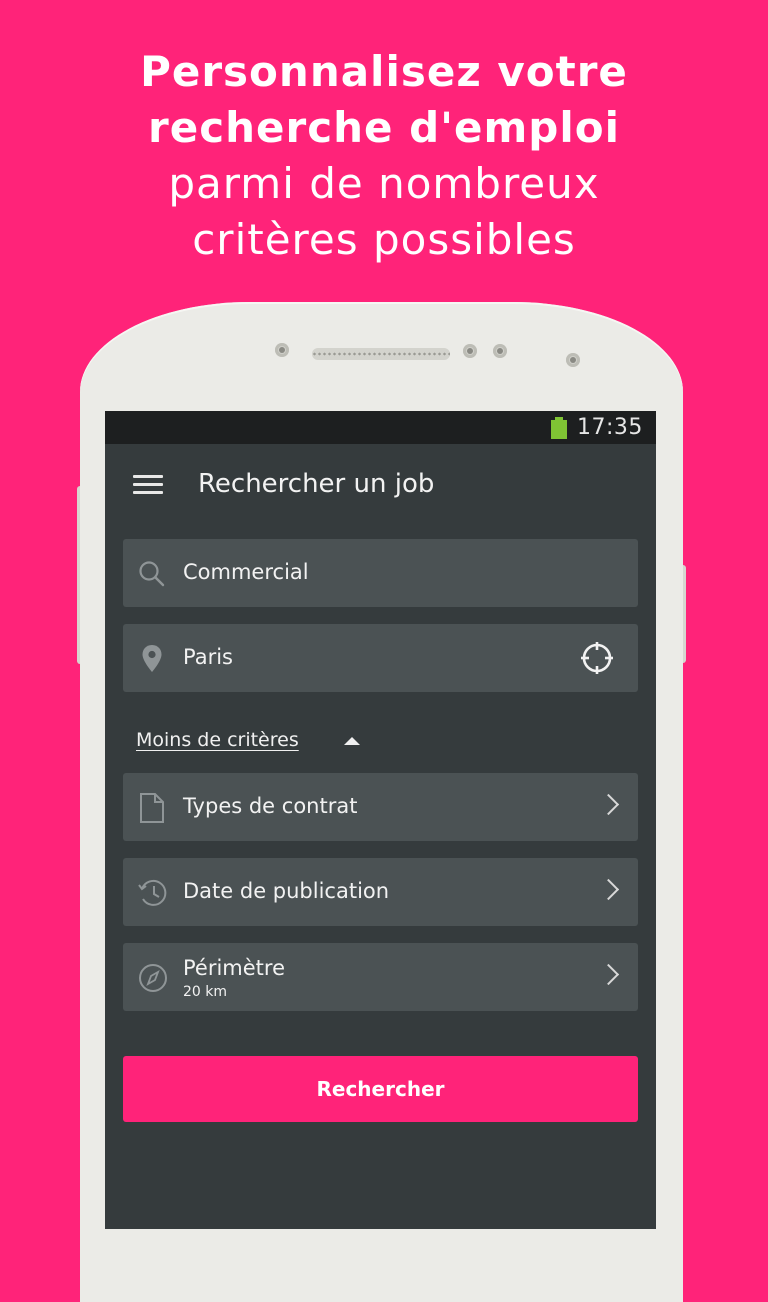  What do you see at coordinates (148, 484) in the screenshot?
I see `menu-icon` at bounding box center [148, 484].